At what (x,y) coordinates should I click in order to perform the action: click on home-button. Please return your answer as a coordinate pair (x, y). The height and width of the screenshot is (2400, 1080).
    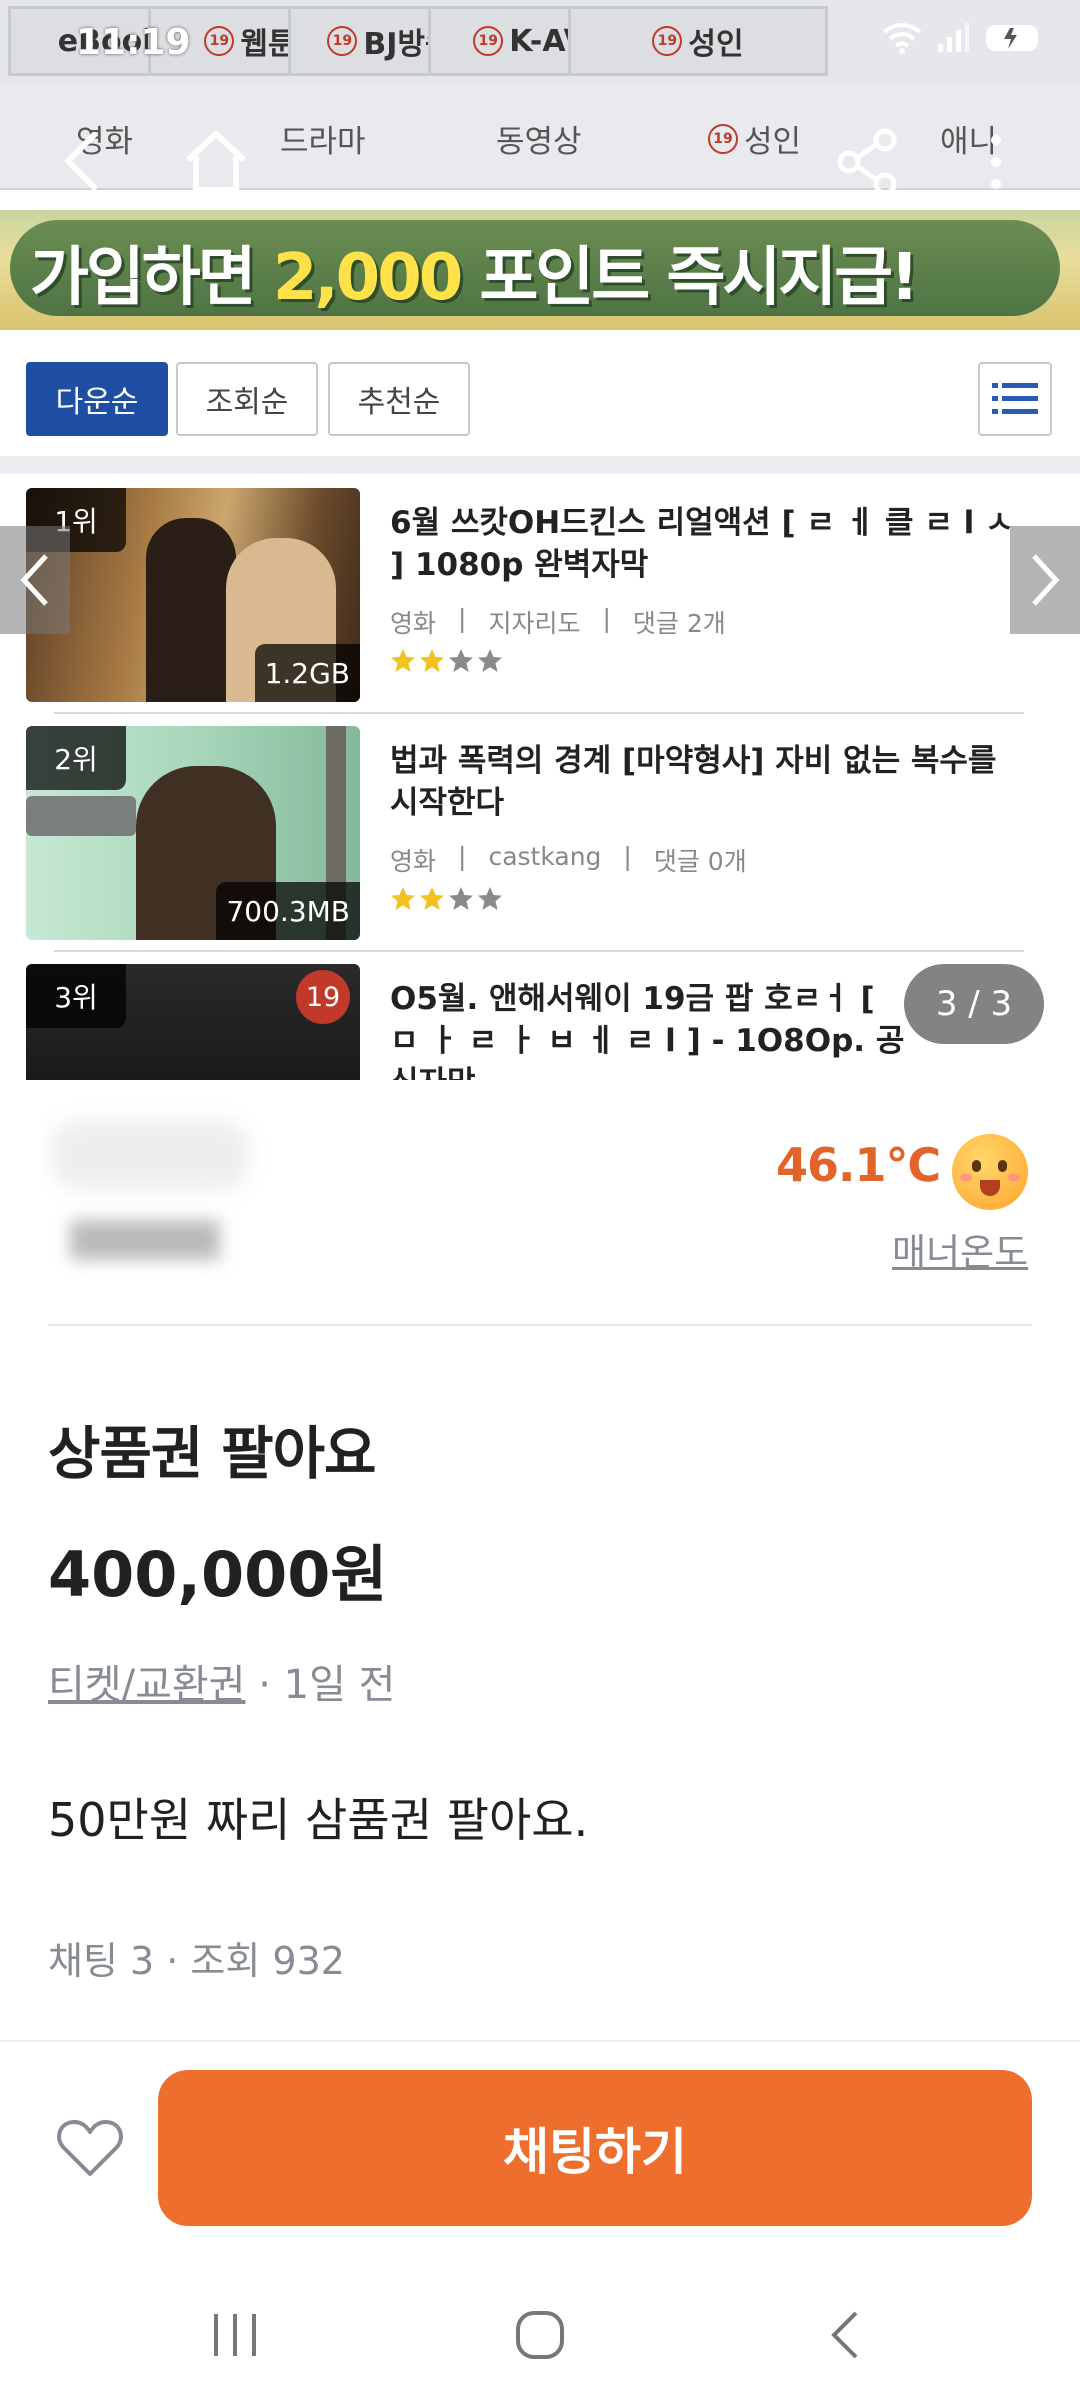
    Looking at the image, I should click on (216, 162).